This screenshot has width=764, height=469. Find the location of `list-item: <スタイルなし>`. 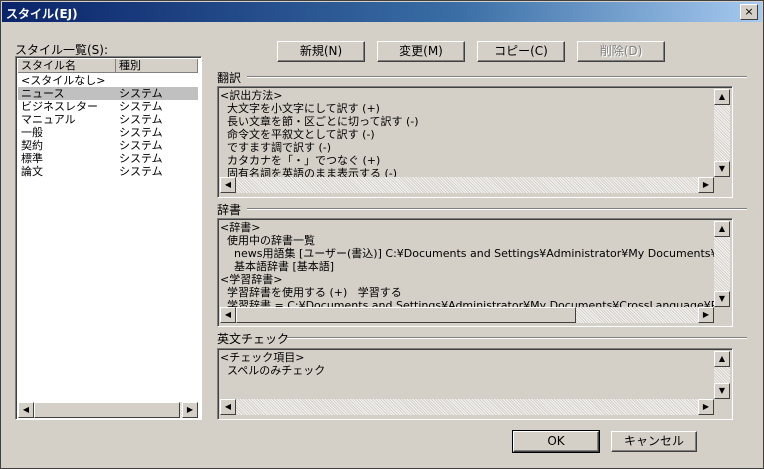

list-item: <スタイルなし> is located at coordinates (108, 80).